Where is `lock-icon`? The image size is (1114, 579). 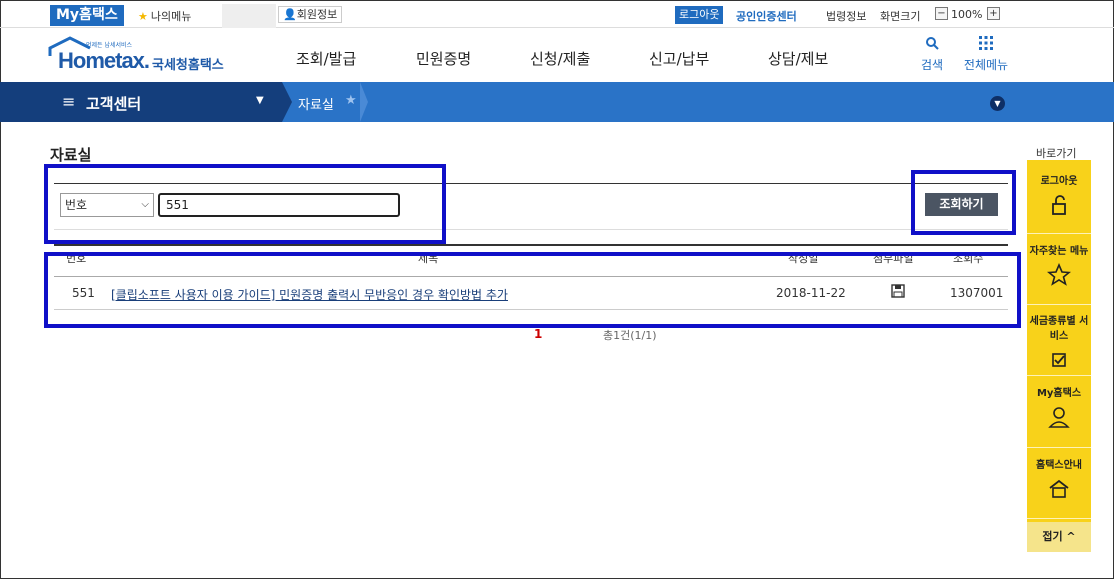
lock-icon is located at coordinates (1059, 205).